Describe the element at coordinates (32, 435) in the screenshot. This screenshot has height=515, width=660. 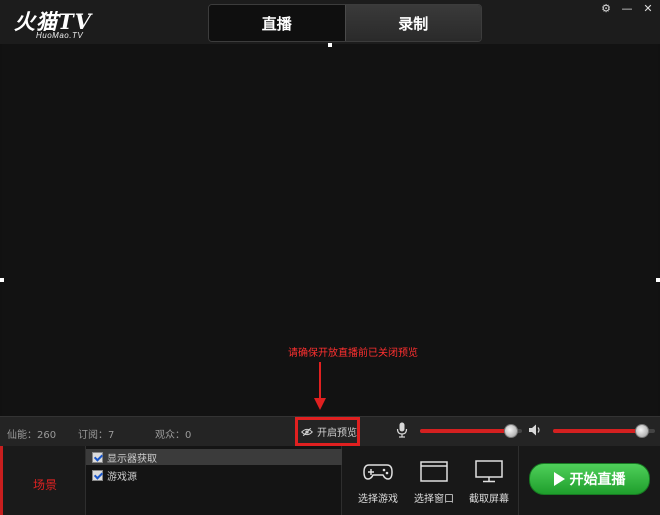
I see `stat-xianneng: 仙能：260` at that location.